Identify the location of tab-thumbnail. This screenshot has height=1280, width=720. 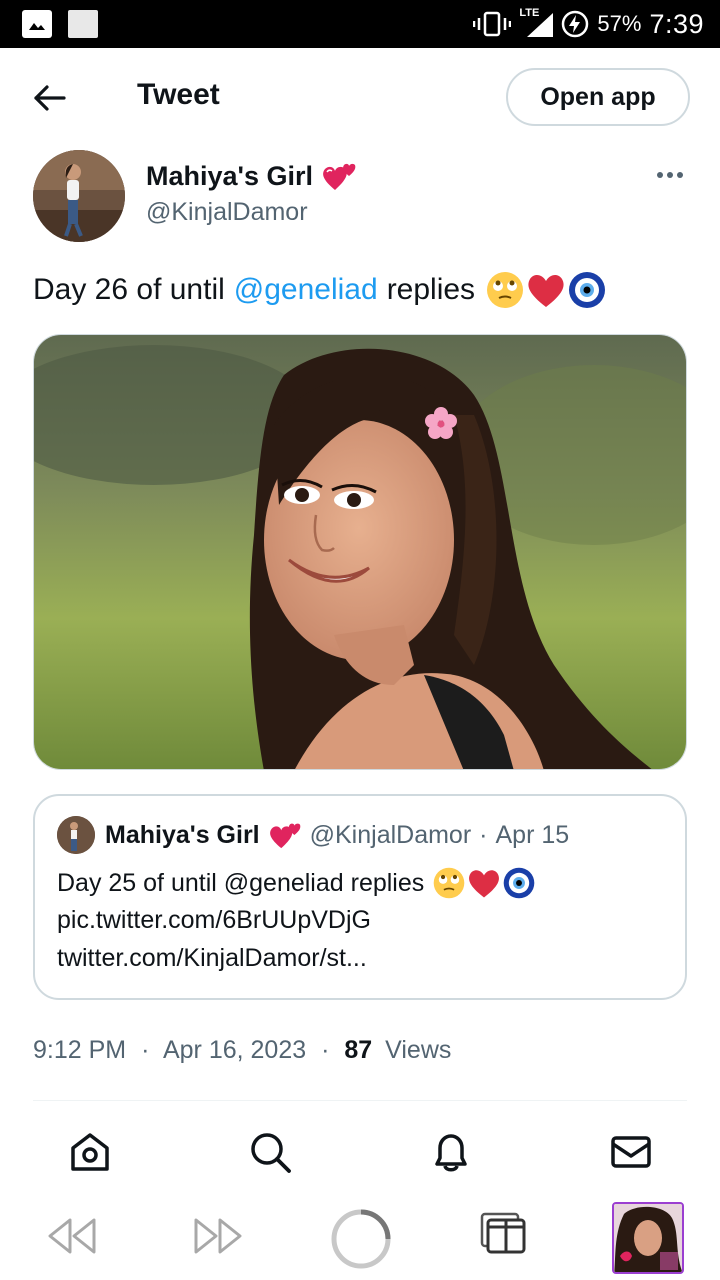
(648, 1238).